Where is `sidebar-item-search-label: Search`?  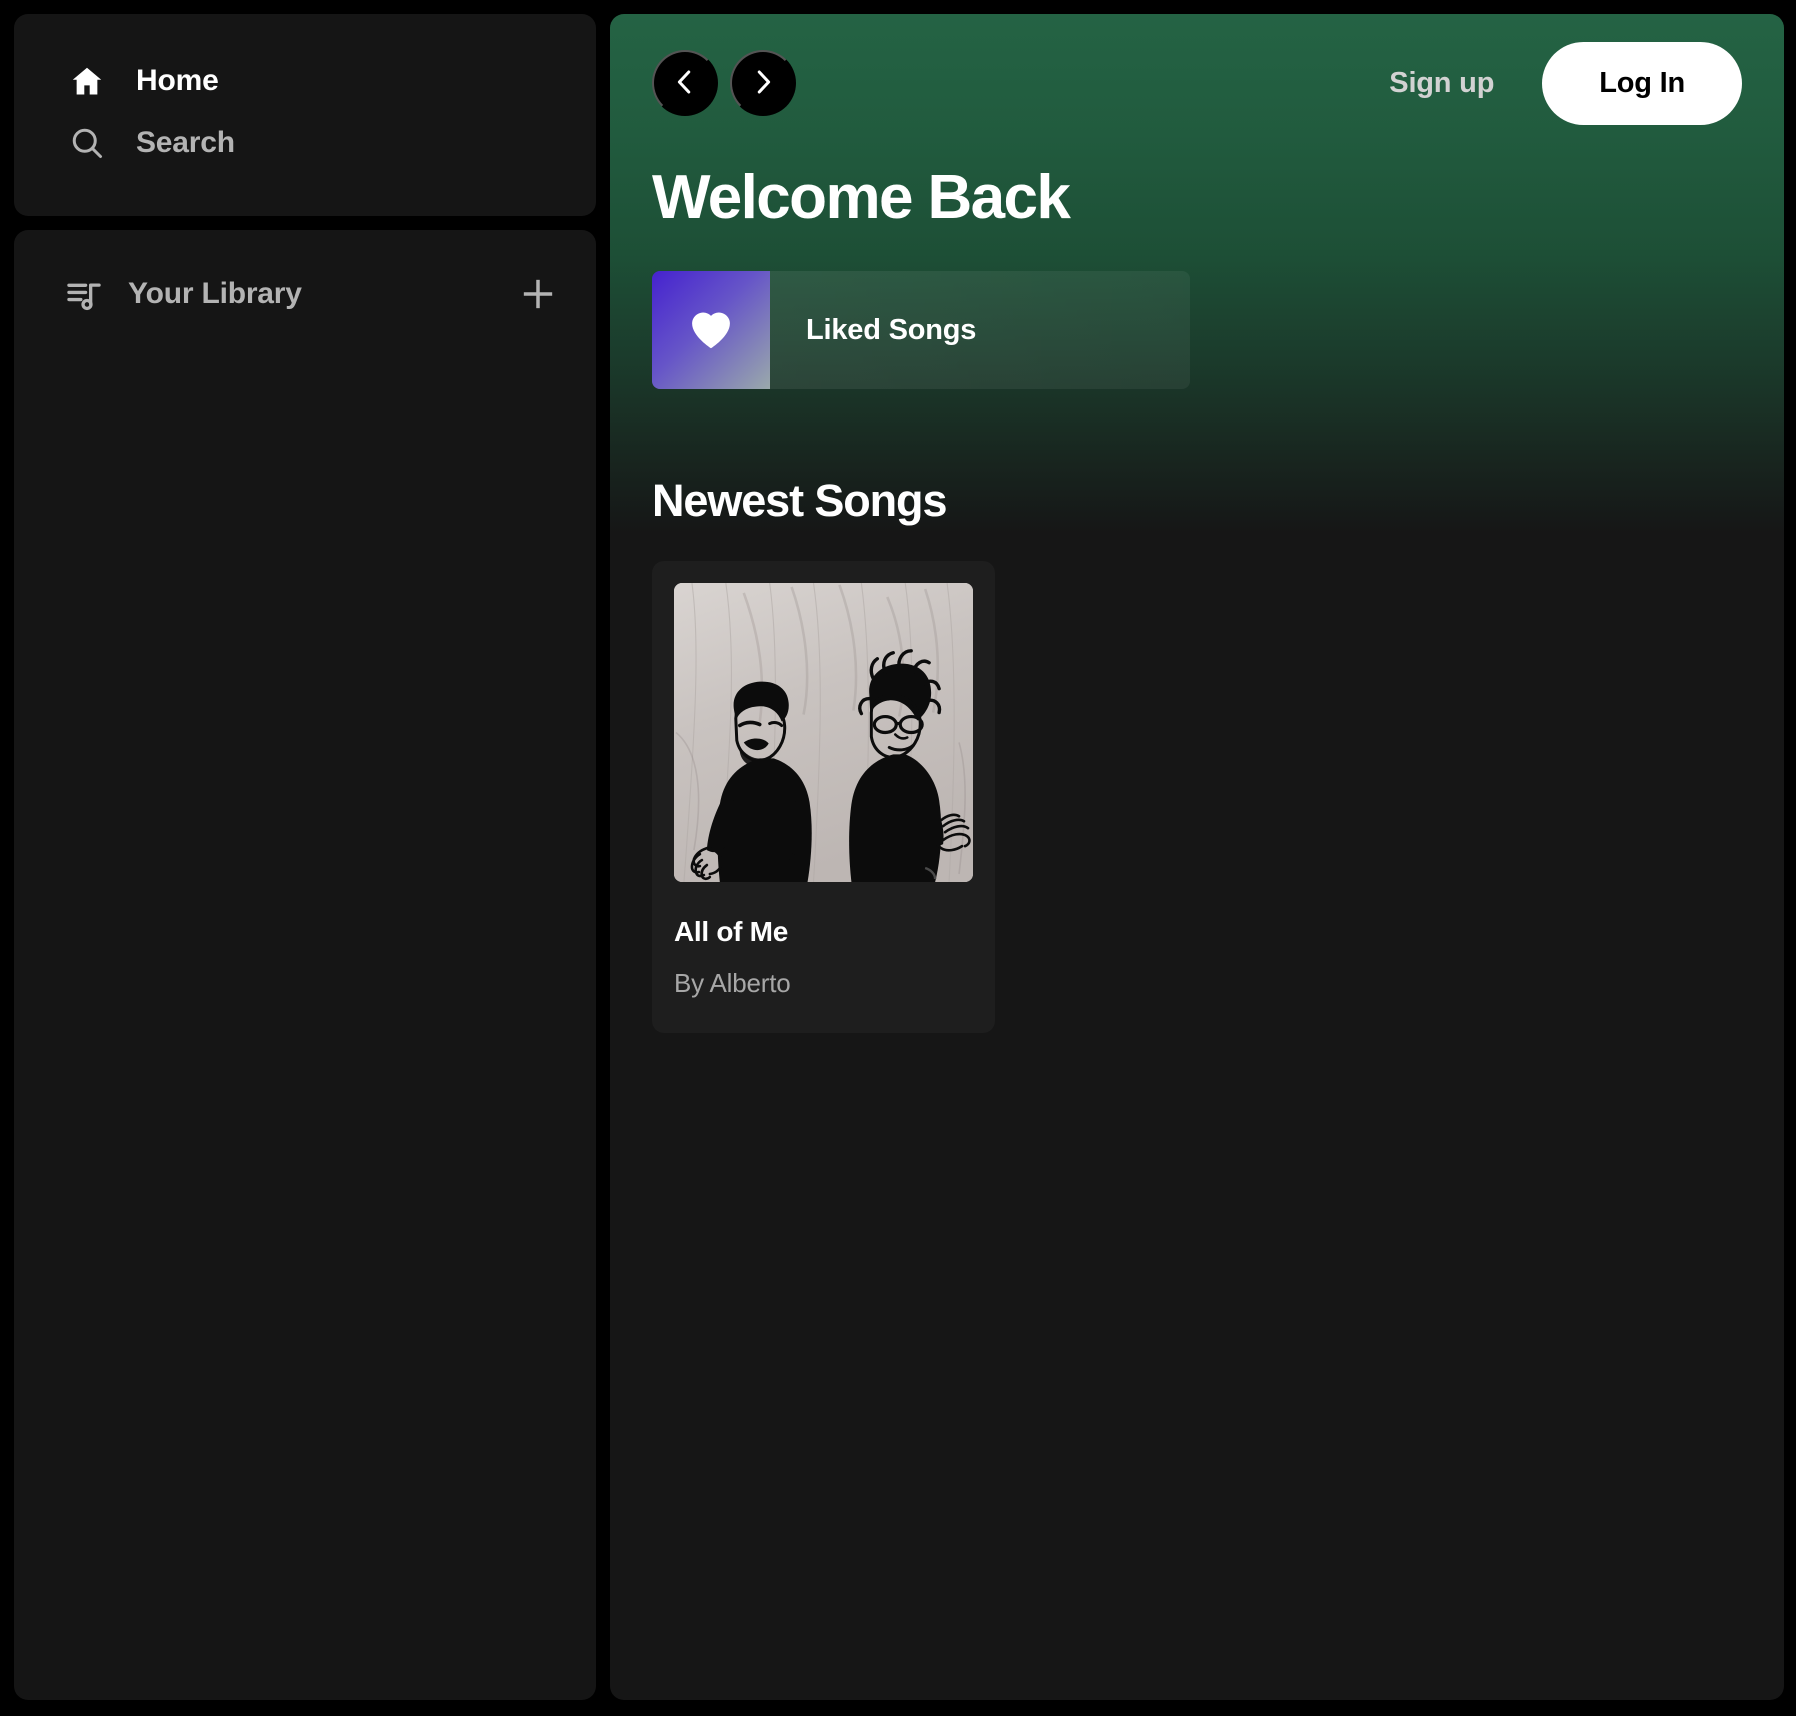
sidebar-item-search-label: Search is located at coordinates (185, 142).